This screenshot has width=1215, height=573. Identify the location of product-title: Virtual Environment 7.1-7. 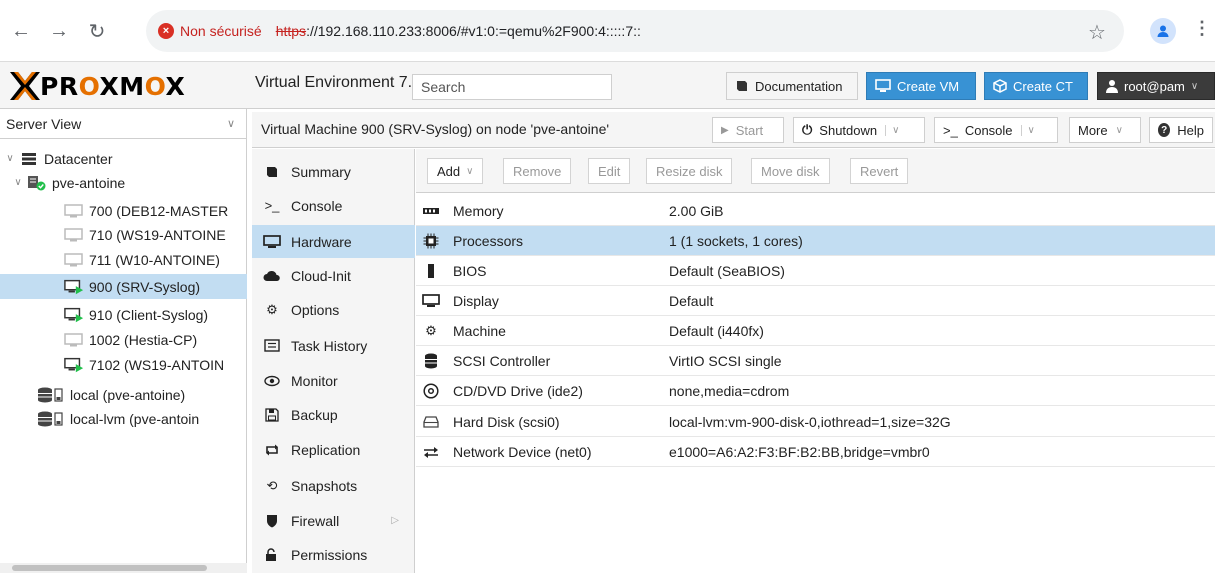
(345, 82).